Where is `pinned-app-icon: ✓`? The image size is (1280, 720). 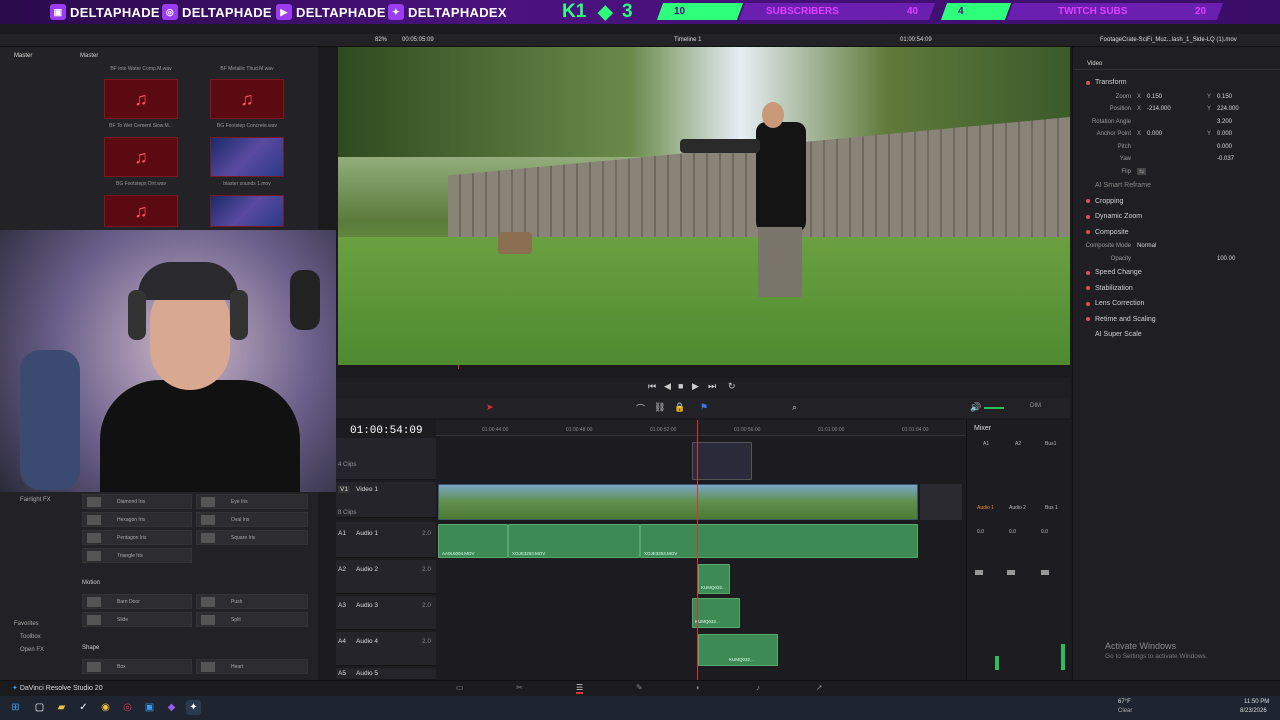 pinned-app-icon: ✓ is located at coordinates (83, 707).